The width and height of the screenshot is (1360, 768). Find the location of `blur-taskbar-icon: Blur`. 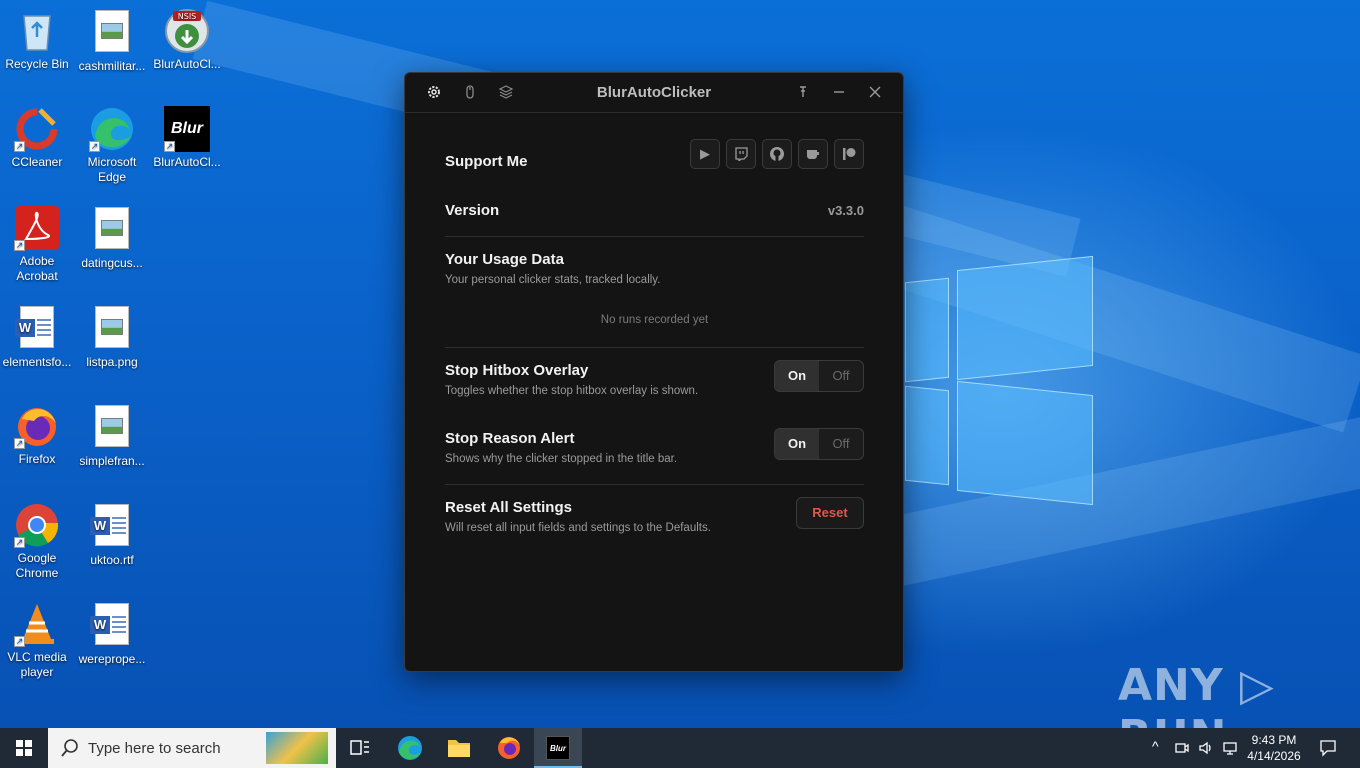

blur-taskbar-icon: Blur is located at coordinates (558, 748).